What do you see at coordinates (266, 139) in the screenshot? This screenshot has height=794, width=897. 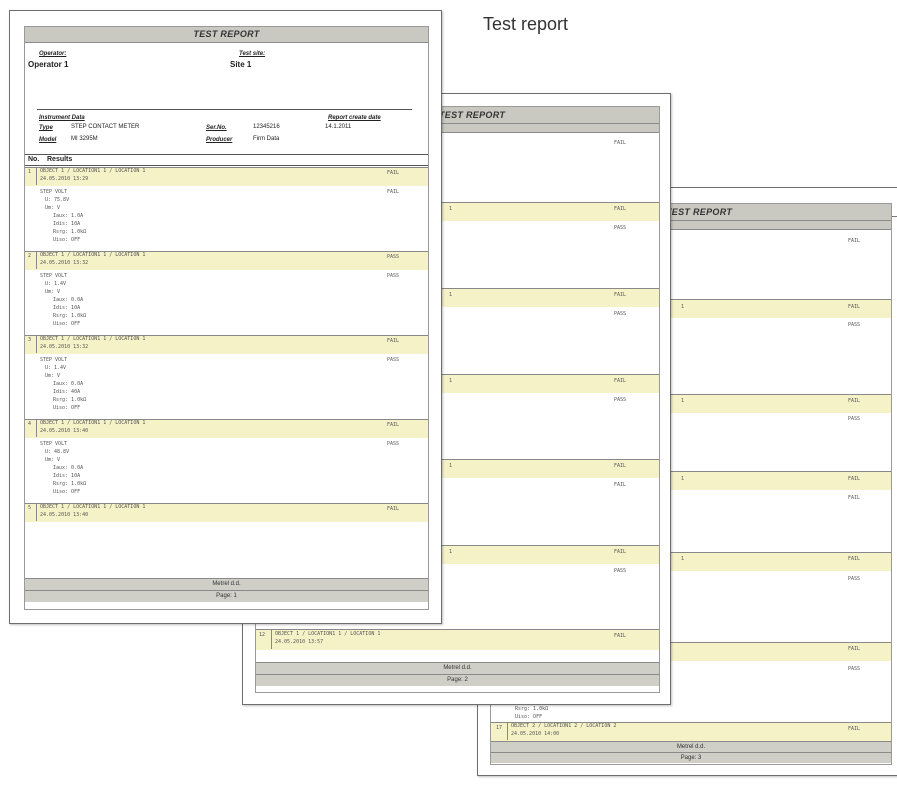 I see `producer-value: Firm Data` at bounding box center [266, 139].